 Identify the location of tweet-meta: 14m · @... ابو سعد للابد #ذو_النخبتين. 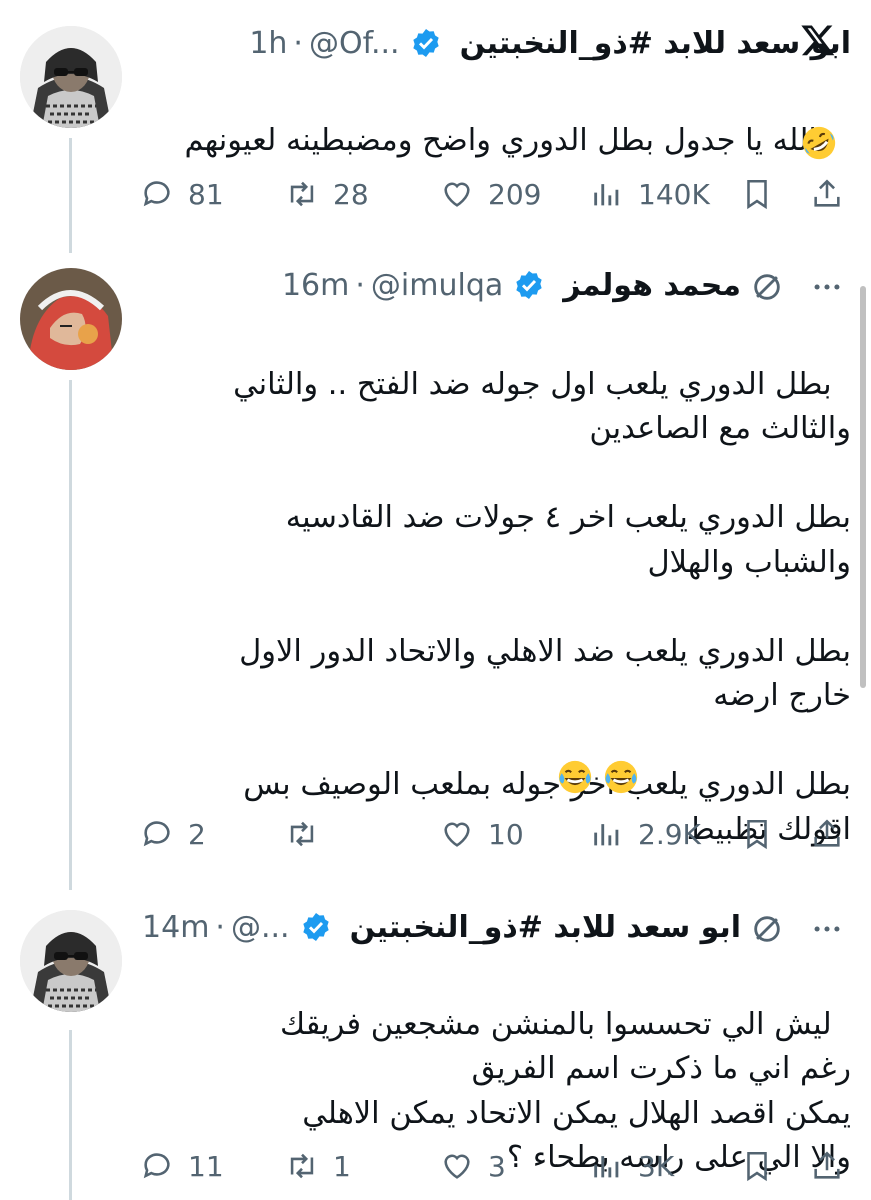
(441, 927).